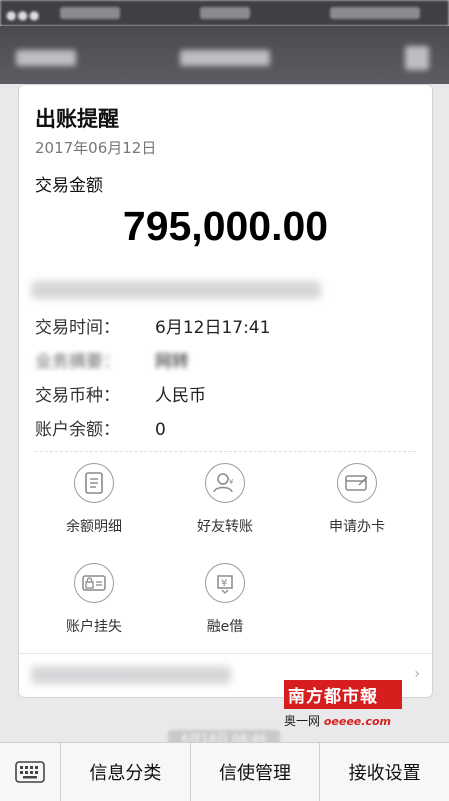 Image resolution: width=449 pixels, height=801 pixels. What do you see at coordinates (126, 772) in the screenshot?
I see `tab-message-category: 信息分类` at bounding box center [126, 772].